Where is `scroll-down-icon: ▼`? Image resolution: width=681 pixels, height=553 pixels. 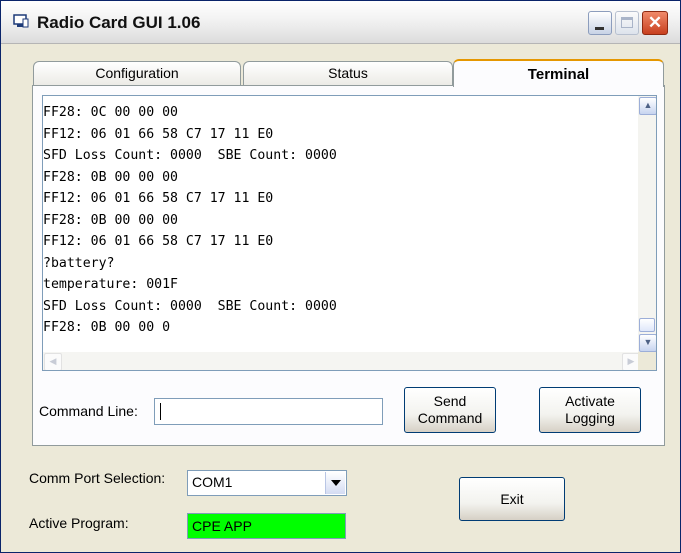 scroll-down-icon: ▼ is located at coordinates (647, 343).